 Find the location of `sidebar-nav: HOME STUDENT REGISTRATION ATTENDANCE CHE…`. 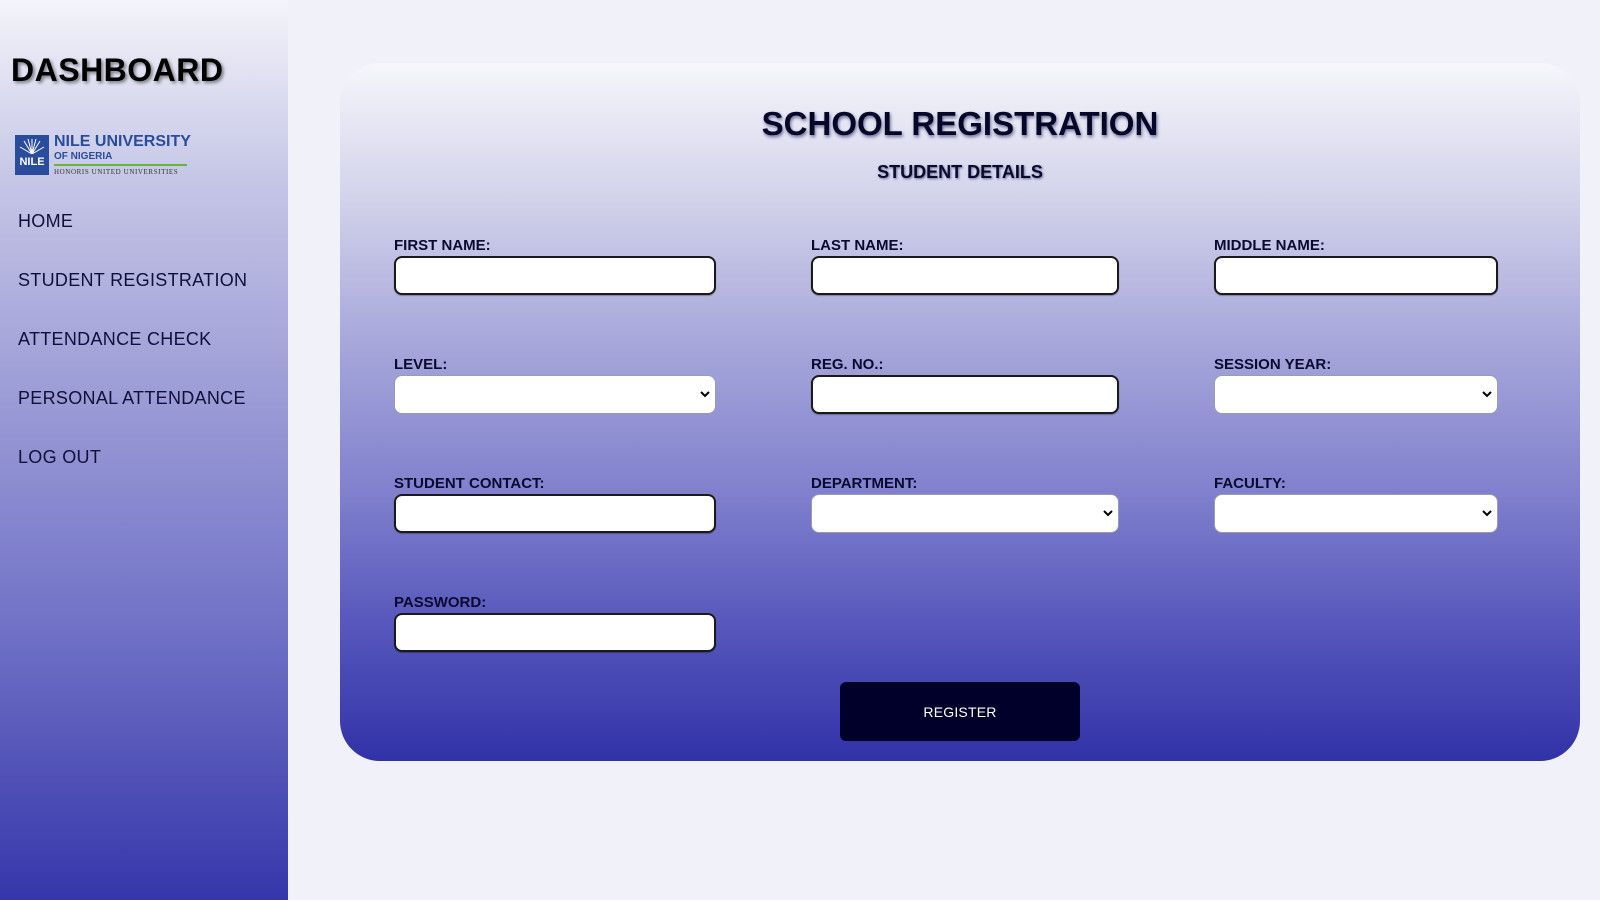

sidebar-nav: HOME STUDENT REGISTRATION ATTENDANCE CHE… is located at coordinates (132, 358).